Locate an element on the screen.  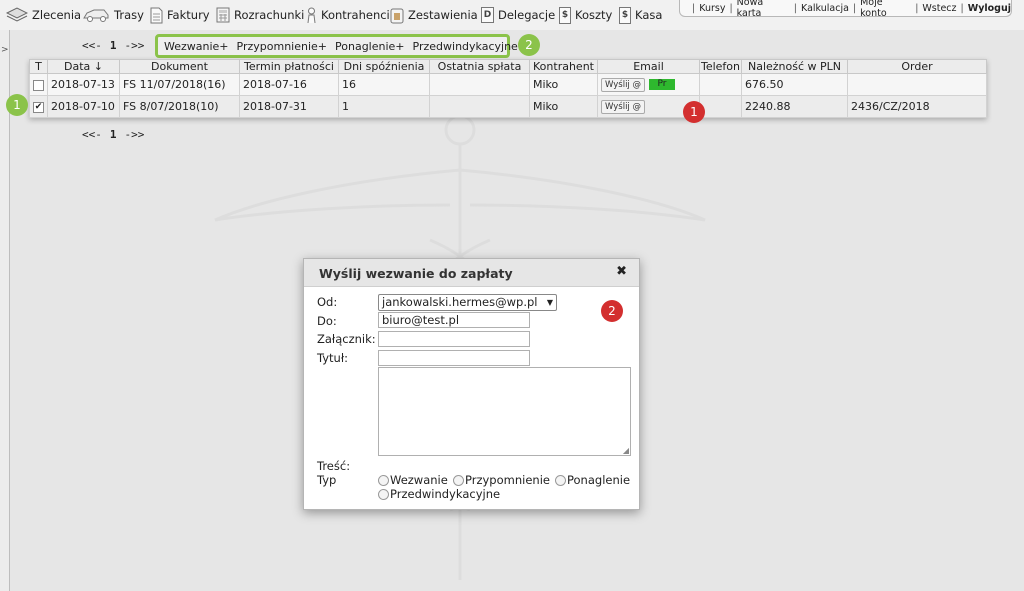
link-moje-konto: Moje konto is located at coordinates (885, 9).